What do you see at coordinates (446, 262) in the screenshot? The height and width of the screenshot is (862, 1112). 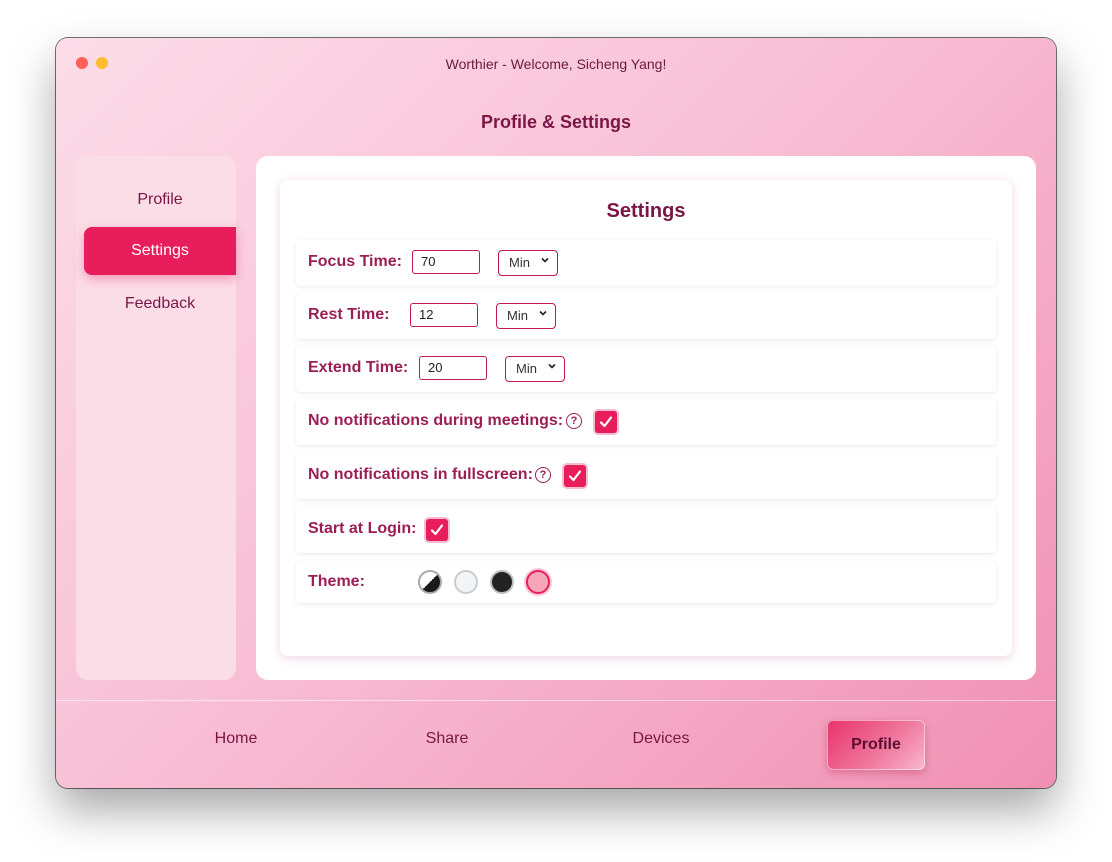 I see `focus-time-input: 70` at bounding box center [446, 262].